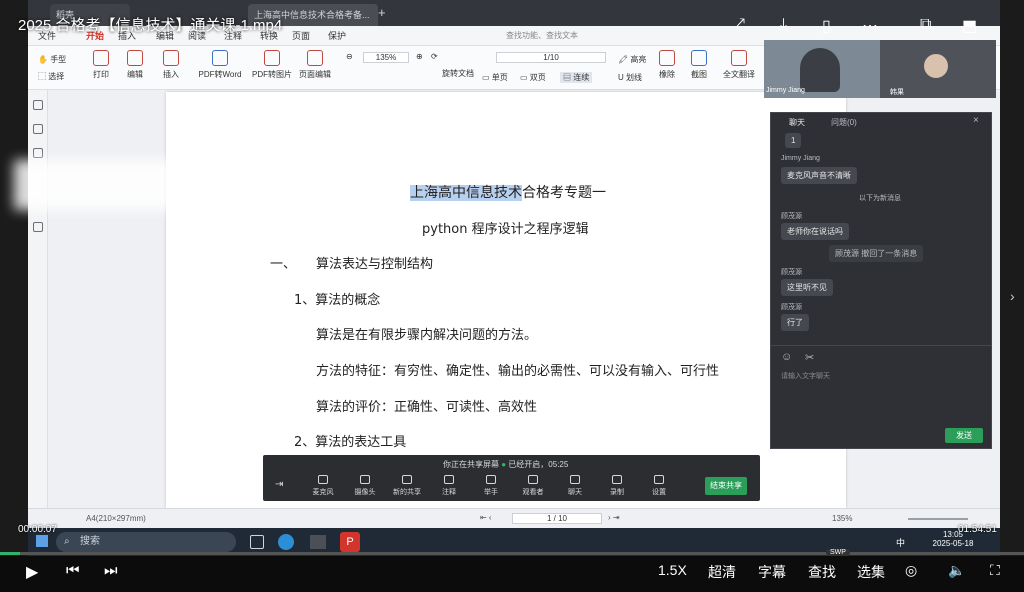 The height and width of the screenshot is (592, 1024). Describe the element at coordinates (42, 541) in the screenshot. I see `windows-logo-icon` at that location.